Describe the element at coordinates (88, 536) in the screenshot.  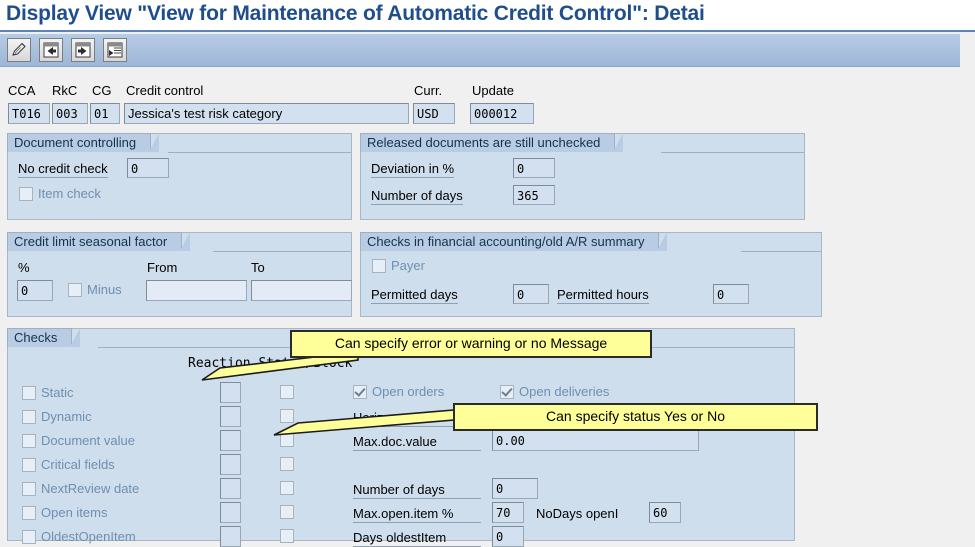
I see `oldestopenitem-label: OldestOpenItem` at that location.